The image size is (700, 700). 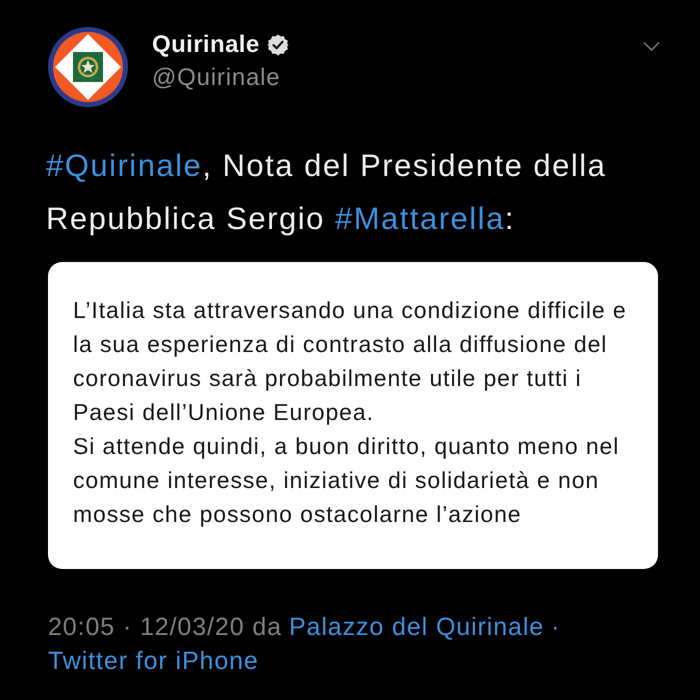 What do you see at coordinates (651, 46) in the screenshot?
I see `chevron-down-icon` at bounding box center [651, 46].